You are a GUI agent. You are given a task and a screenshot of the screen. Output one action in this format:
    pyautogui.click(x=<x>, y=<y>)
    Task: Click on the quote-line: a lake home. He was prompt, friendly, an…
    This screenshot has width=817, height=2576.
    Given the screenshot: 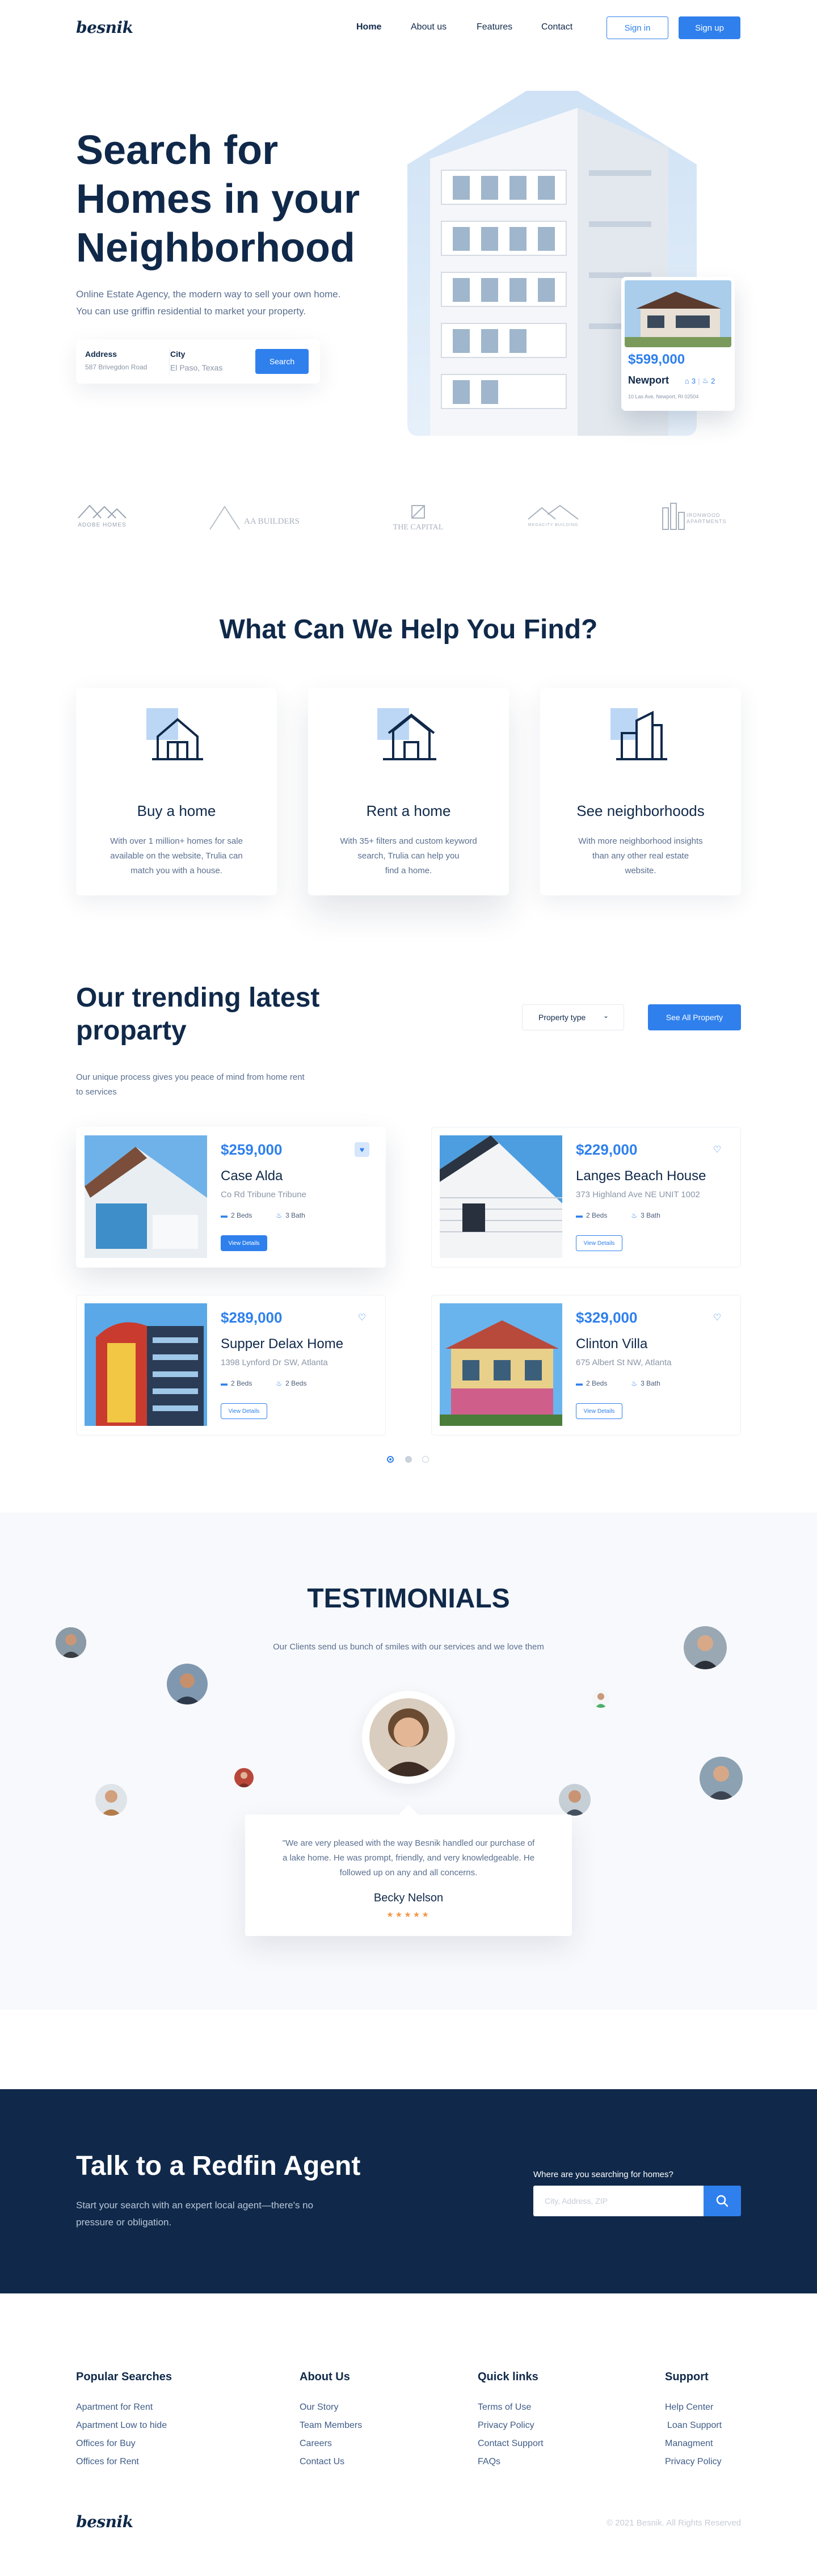 What is the action you would take?
    pyautogui.click(x=408, y=1858)
    